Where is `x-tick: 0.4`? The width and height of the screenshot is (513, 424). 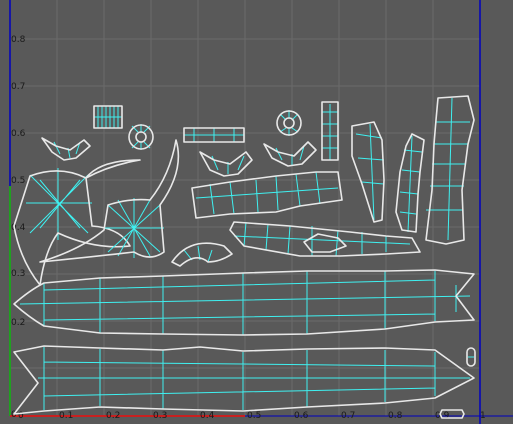
x-tick: 0.4 is located at coordinates (207, 416).